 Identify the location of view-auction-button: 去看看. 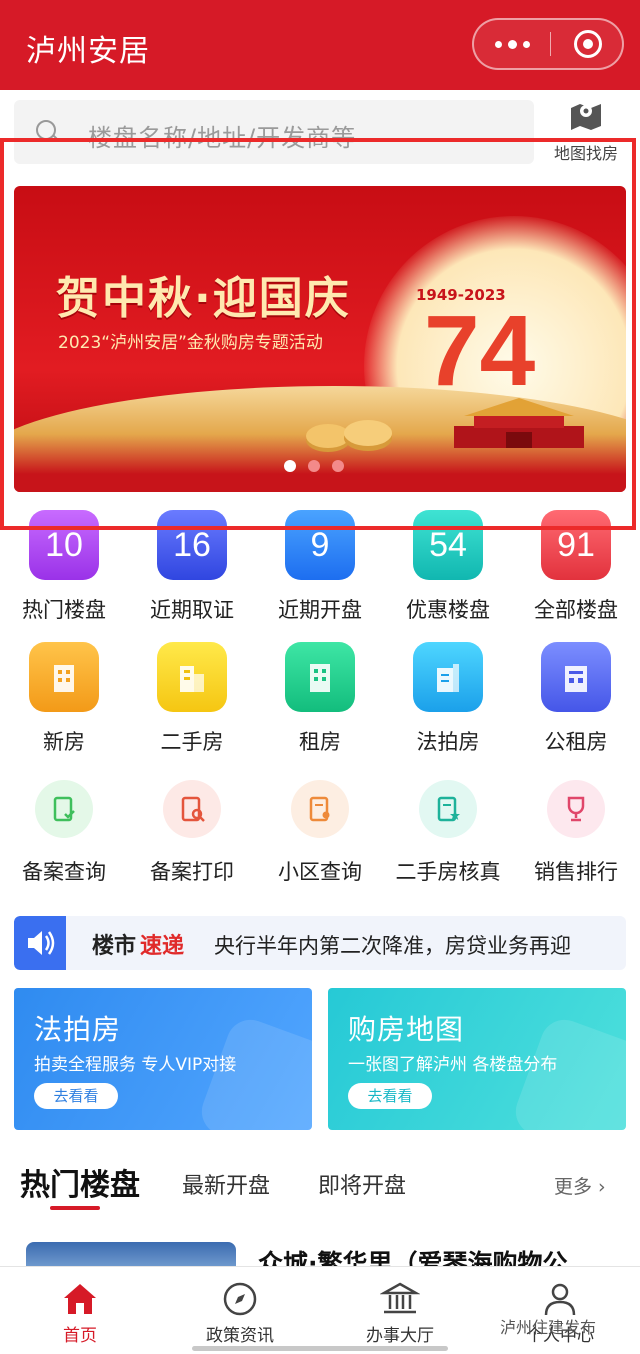
(76, 1096).